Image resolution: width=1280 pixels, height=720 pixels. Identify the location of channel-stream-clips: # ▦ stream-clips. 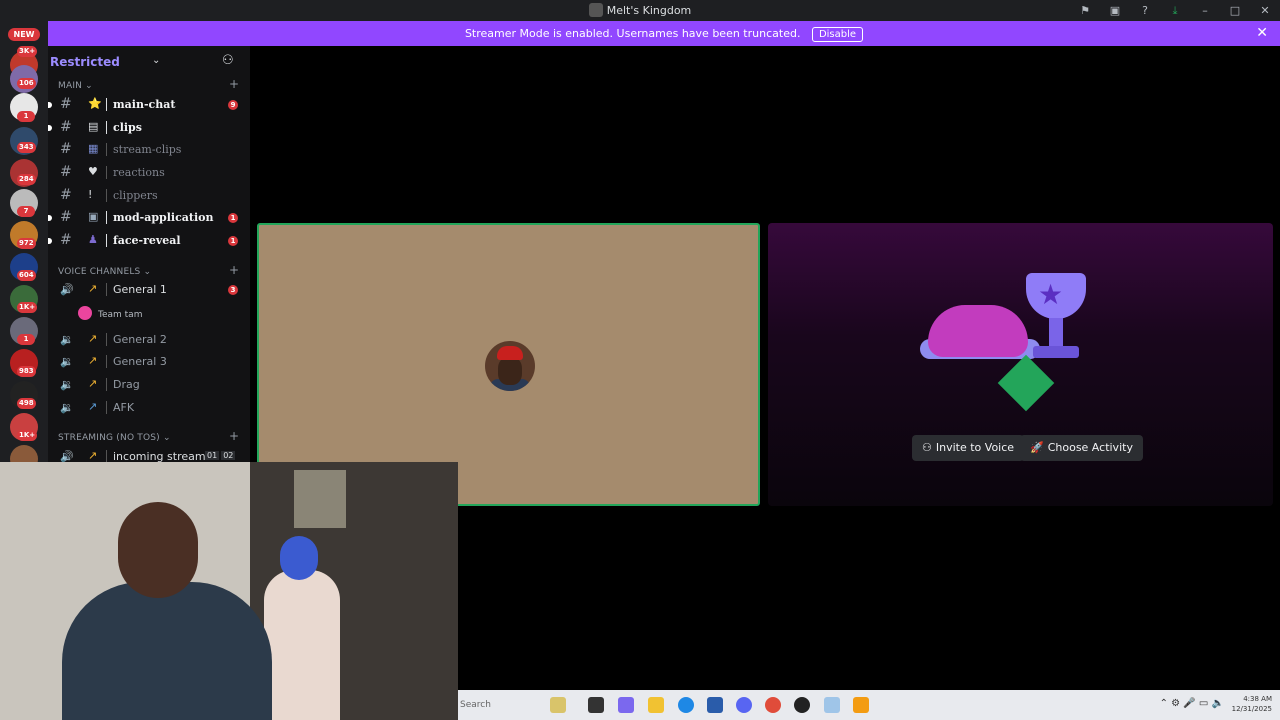
(149, 150).